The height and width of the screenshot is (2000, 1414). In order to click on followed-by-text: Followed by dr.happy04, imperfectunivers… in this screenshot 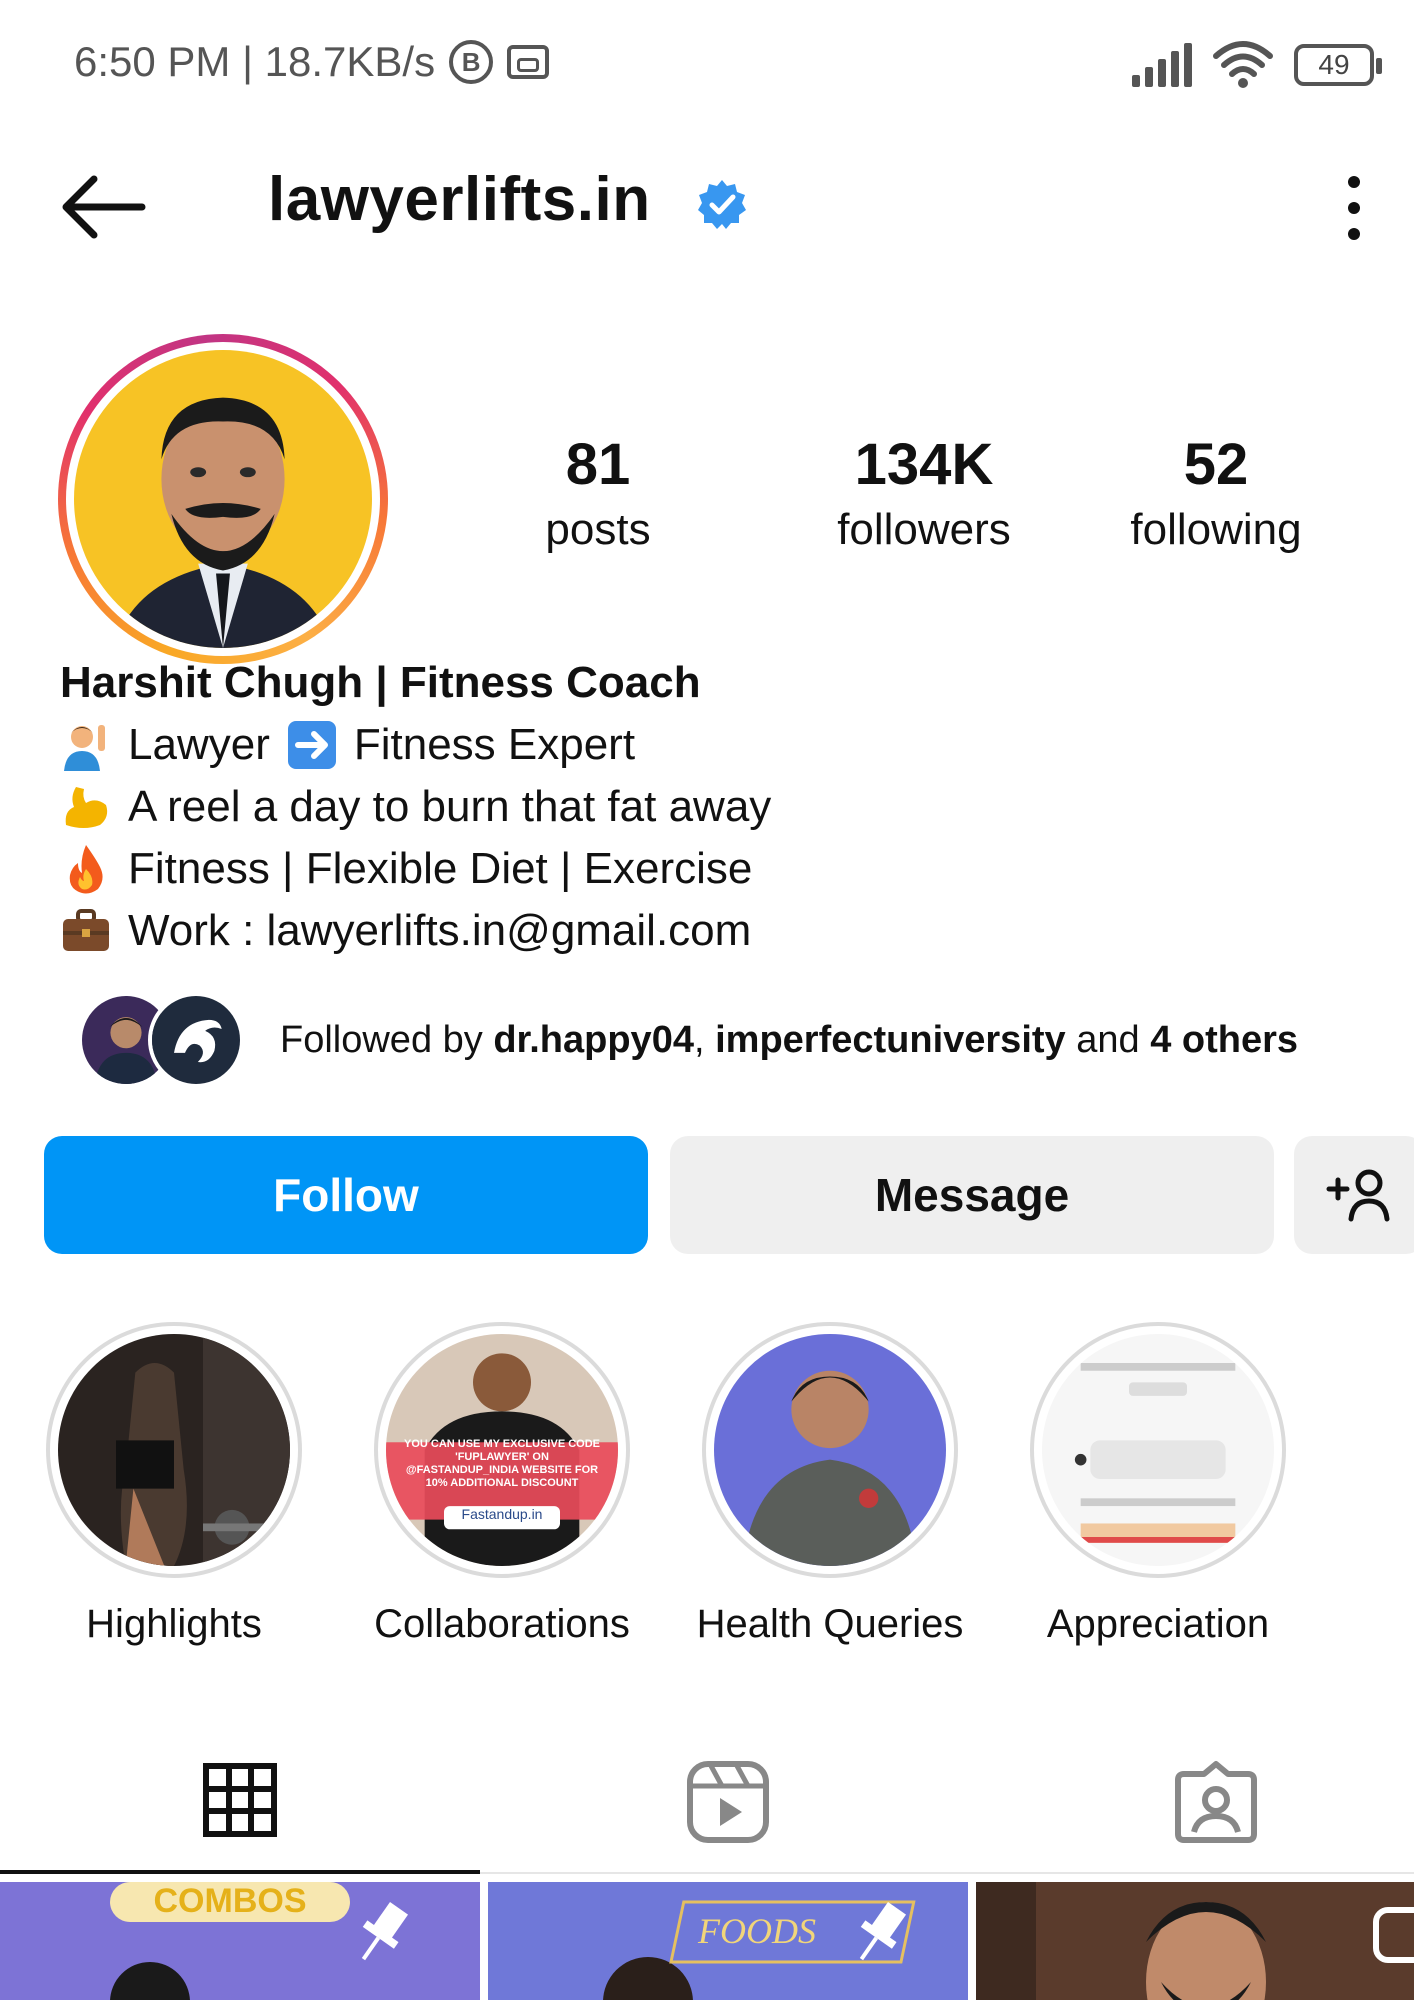, I will do `click(789, 1040)`.